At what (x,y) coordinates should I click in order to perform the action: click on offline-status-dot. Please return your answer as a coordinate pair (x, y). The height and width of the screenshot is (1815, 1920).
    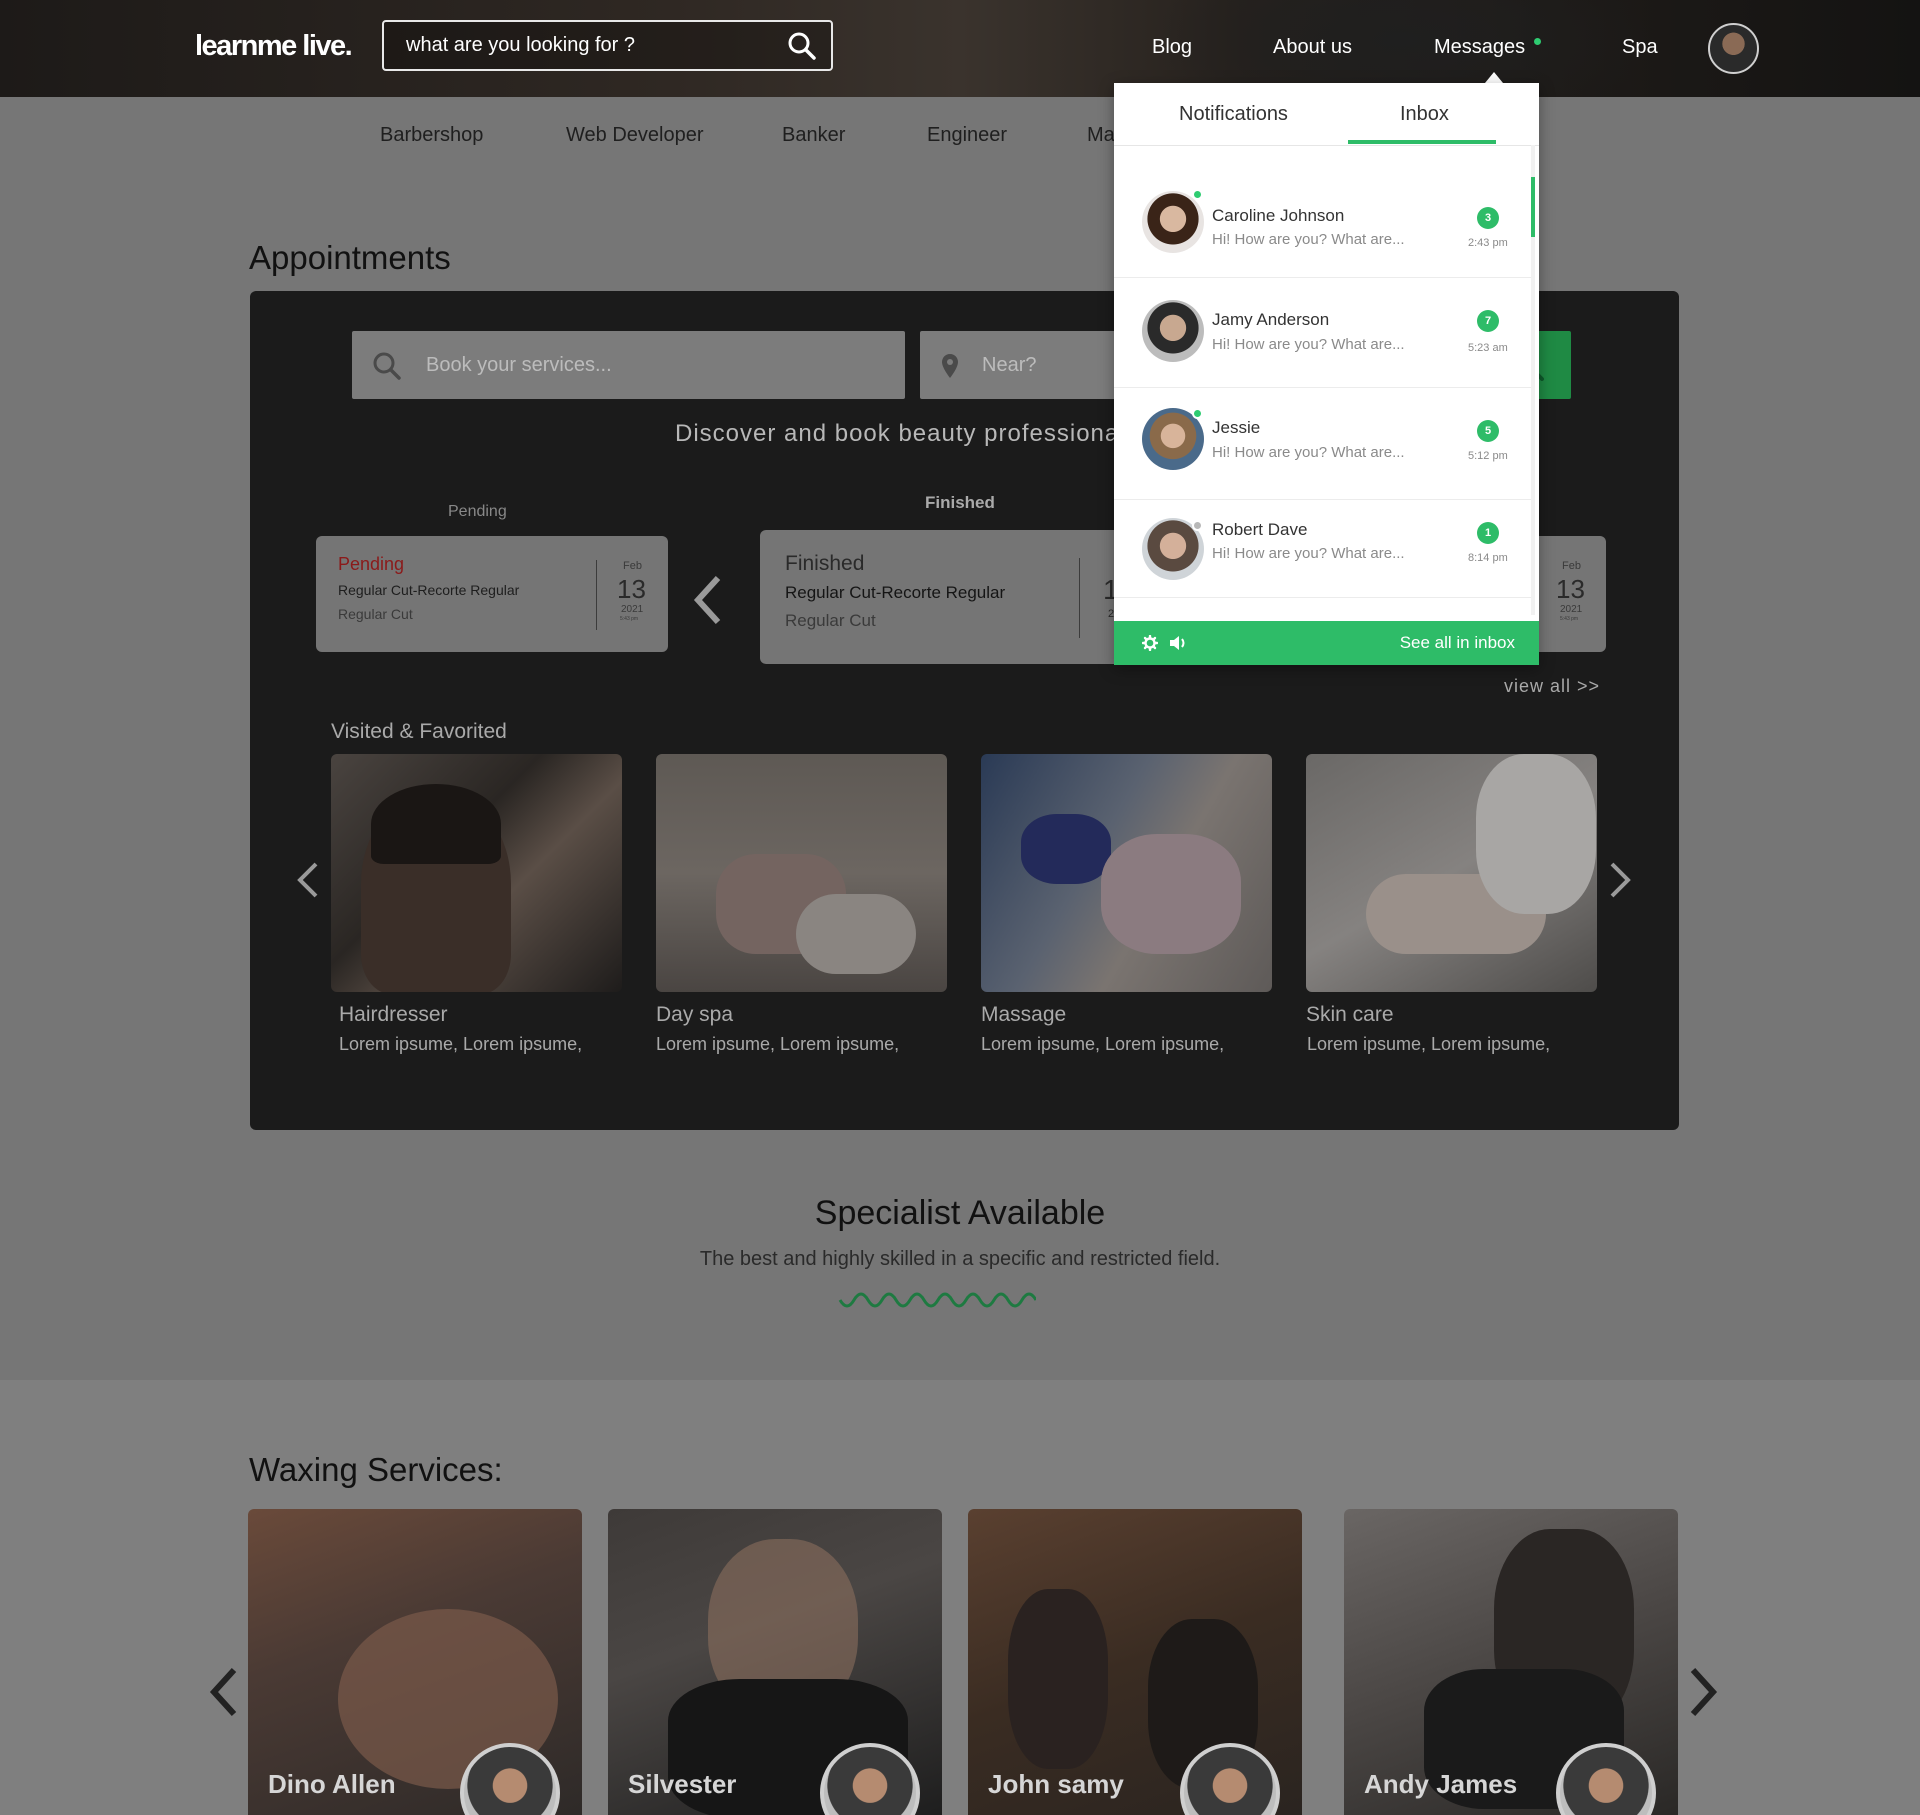
    Looking at the image, I should click on (1197, 525).